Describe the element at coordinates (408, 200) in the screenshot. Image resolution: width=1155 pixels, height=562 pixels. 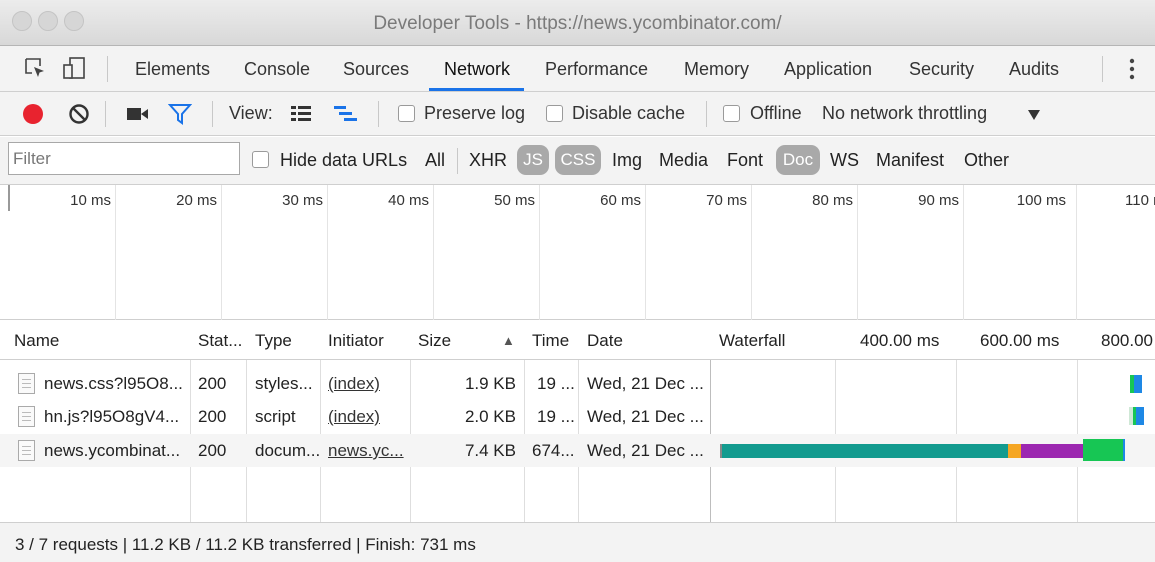
I see `overview-tick-label: 40 ms` at that location.